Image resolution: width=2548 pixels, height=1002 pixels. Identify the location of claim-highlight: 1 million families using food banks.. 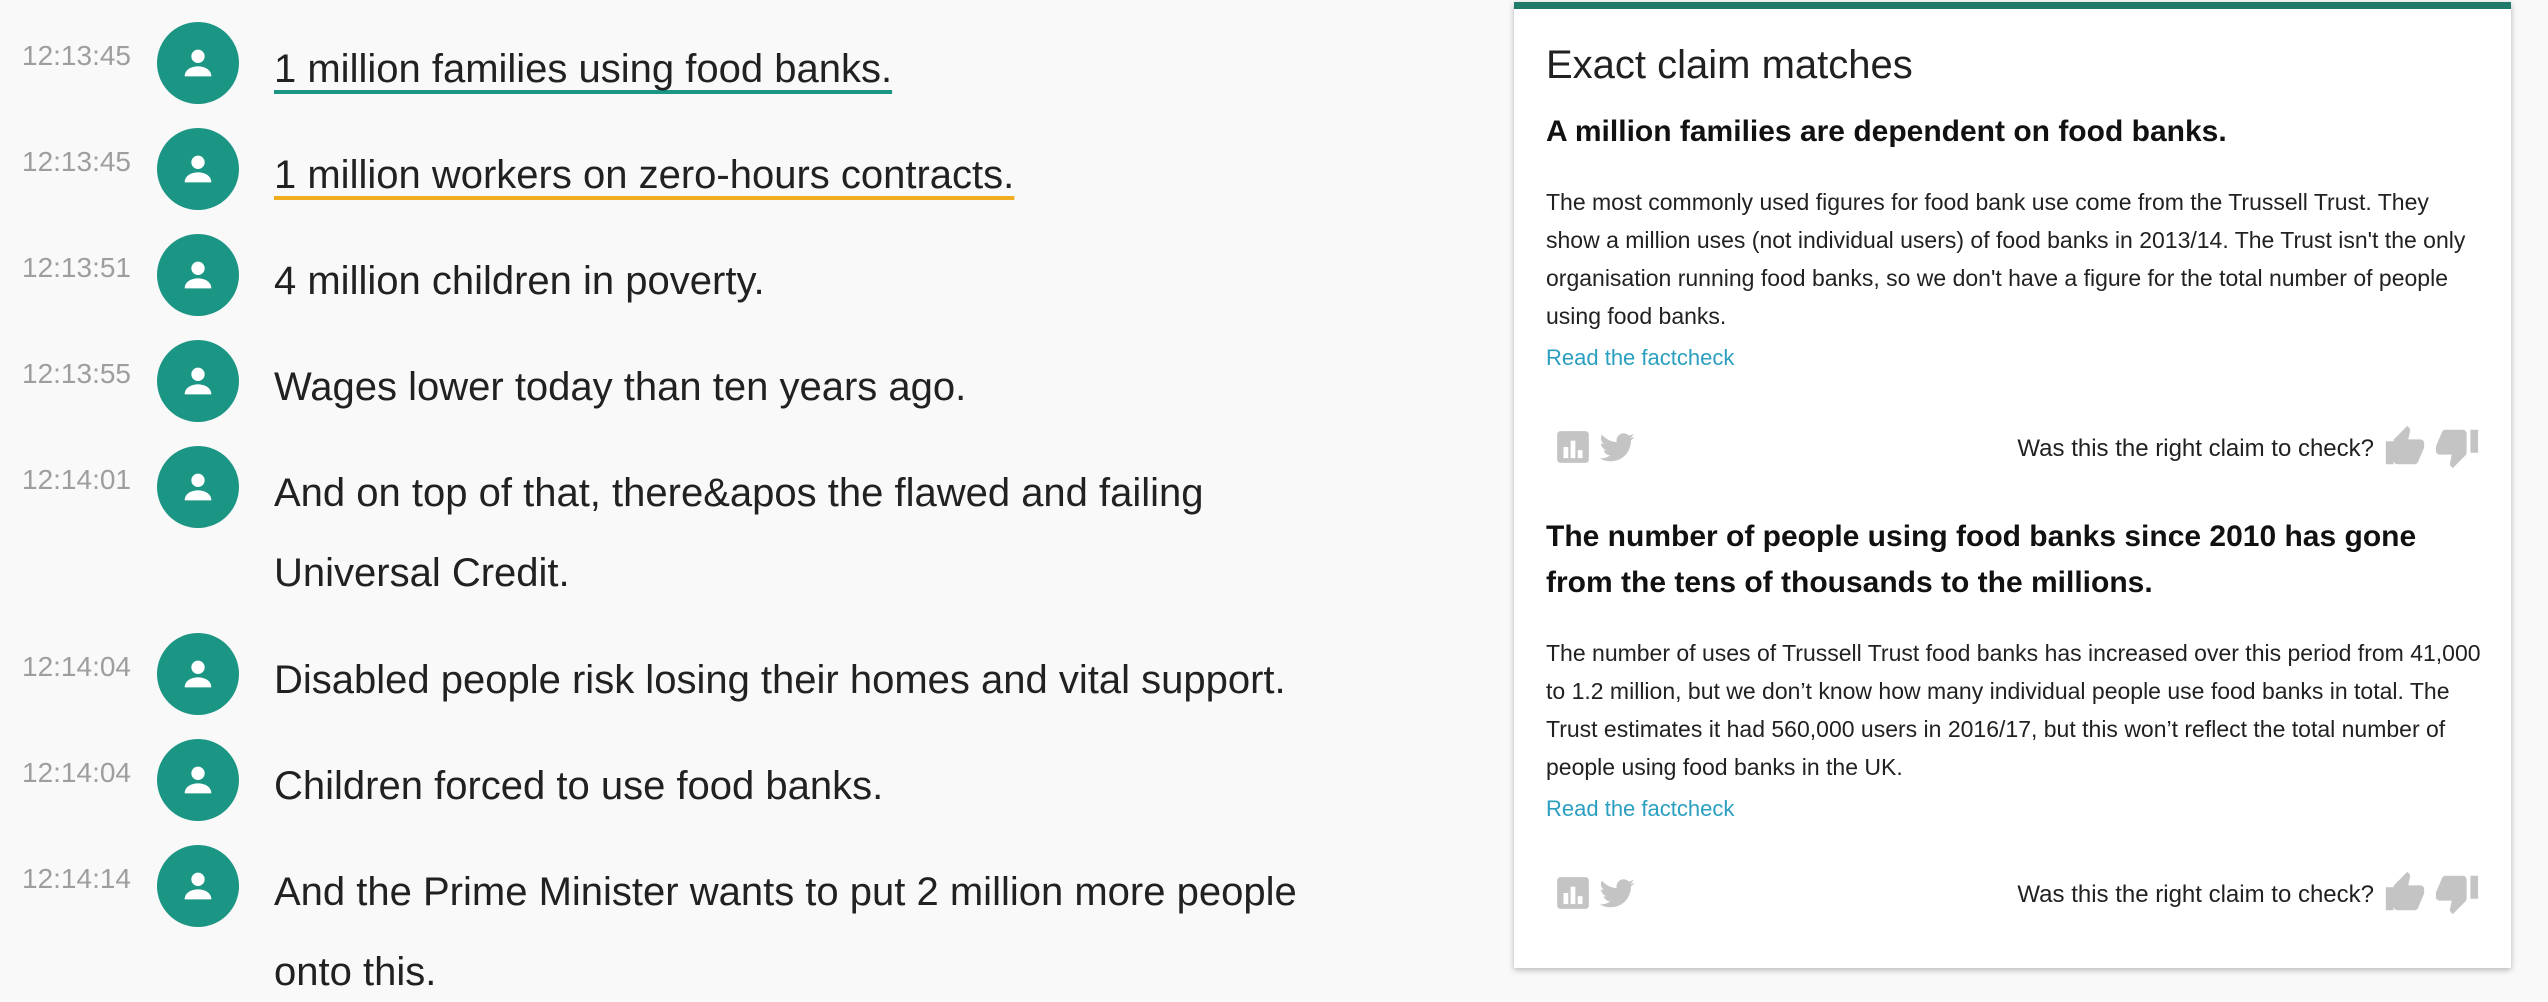
(583, 69).